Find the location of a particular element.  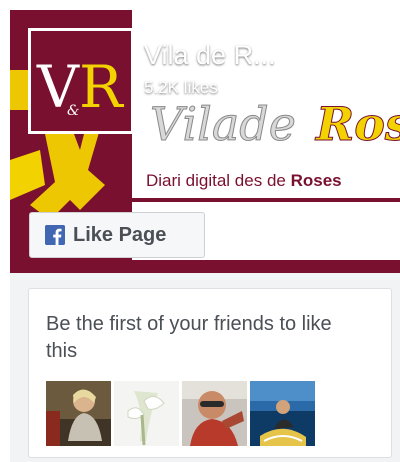

page-likes-count: 5.2K likes is located at coordinates (181, 87).